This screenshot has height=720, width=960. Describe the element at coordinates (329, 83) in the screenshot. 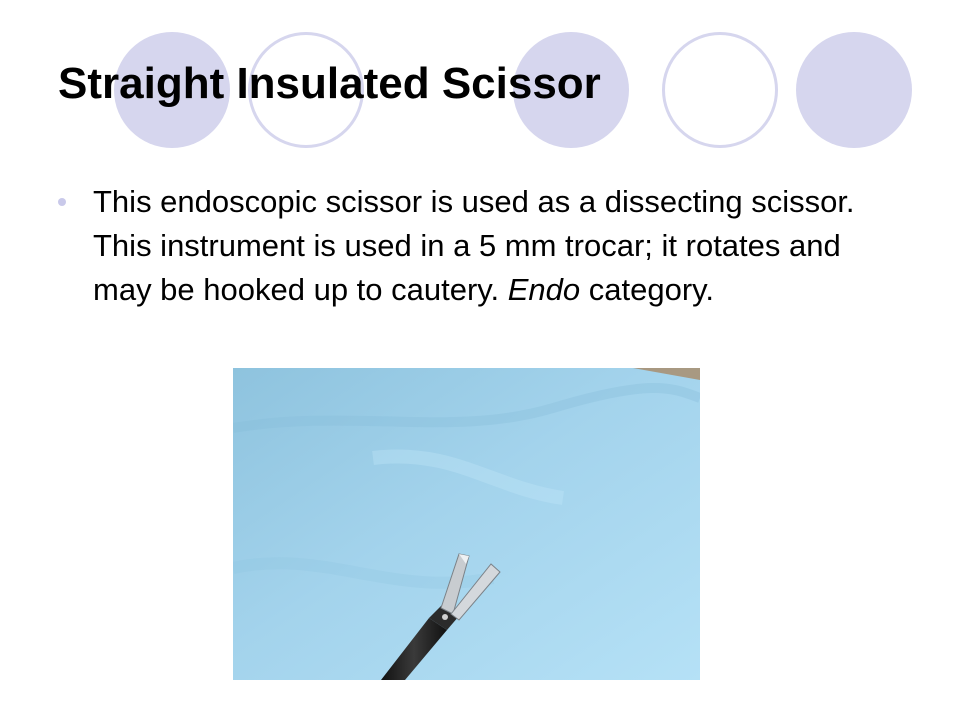

I see `slide-title: Straight Insulated Scissor` at that location.